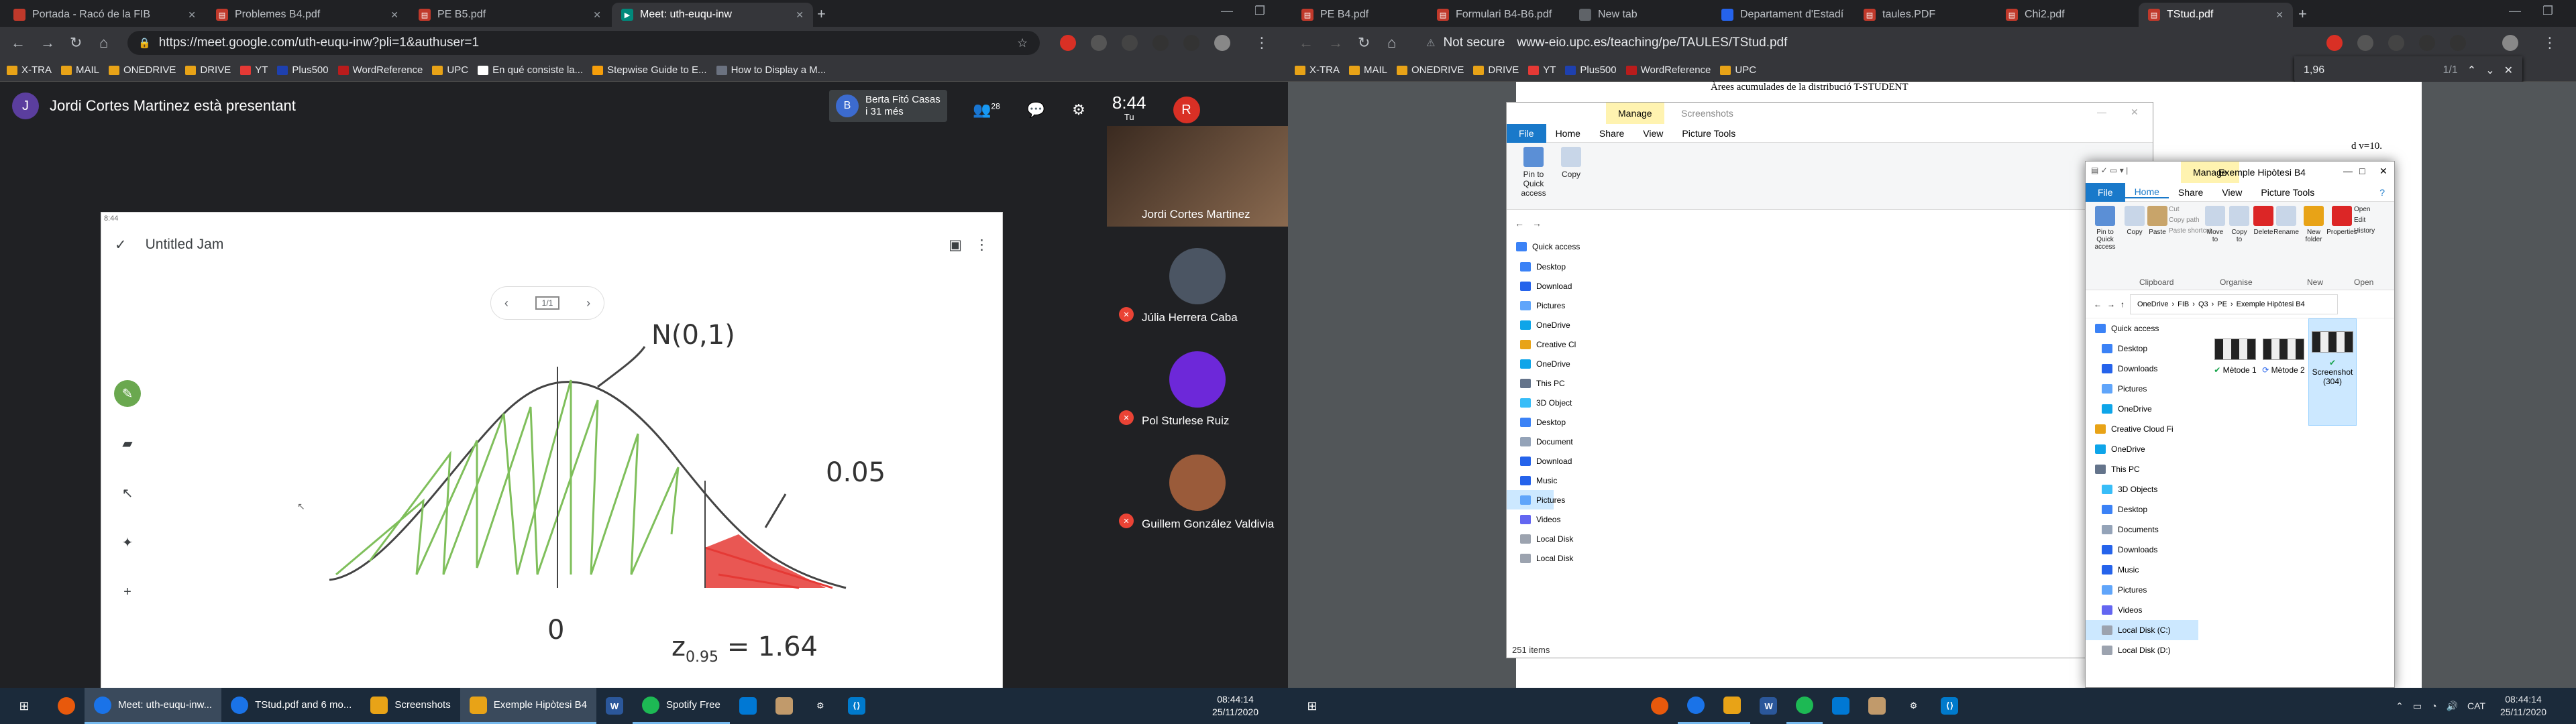 This screenshot has width=2576, height=724. What do you see at coordinates (1235, 706) in the screenshot?
I see `taskbar-clock: 08:44:14 25/11/2020` at bounding box center [1235, 706].